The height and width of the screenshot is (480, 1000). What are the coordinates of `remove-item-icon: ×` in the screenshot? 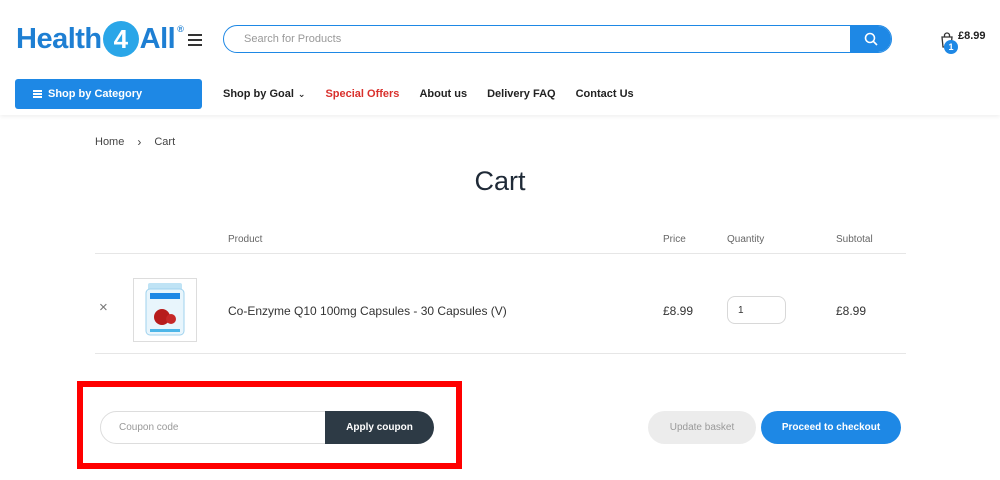 It's located at (103, 307).